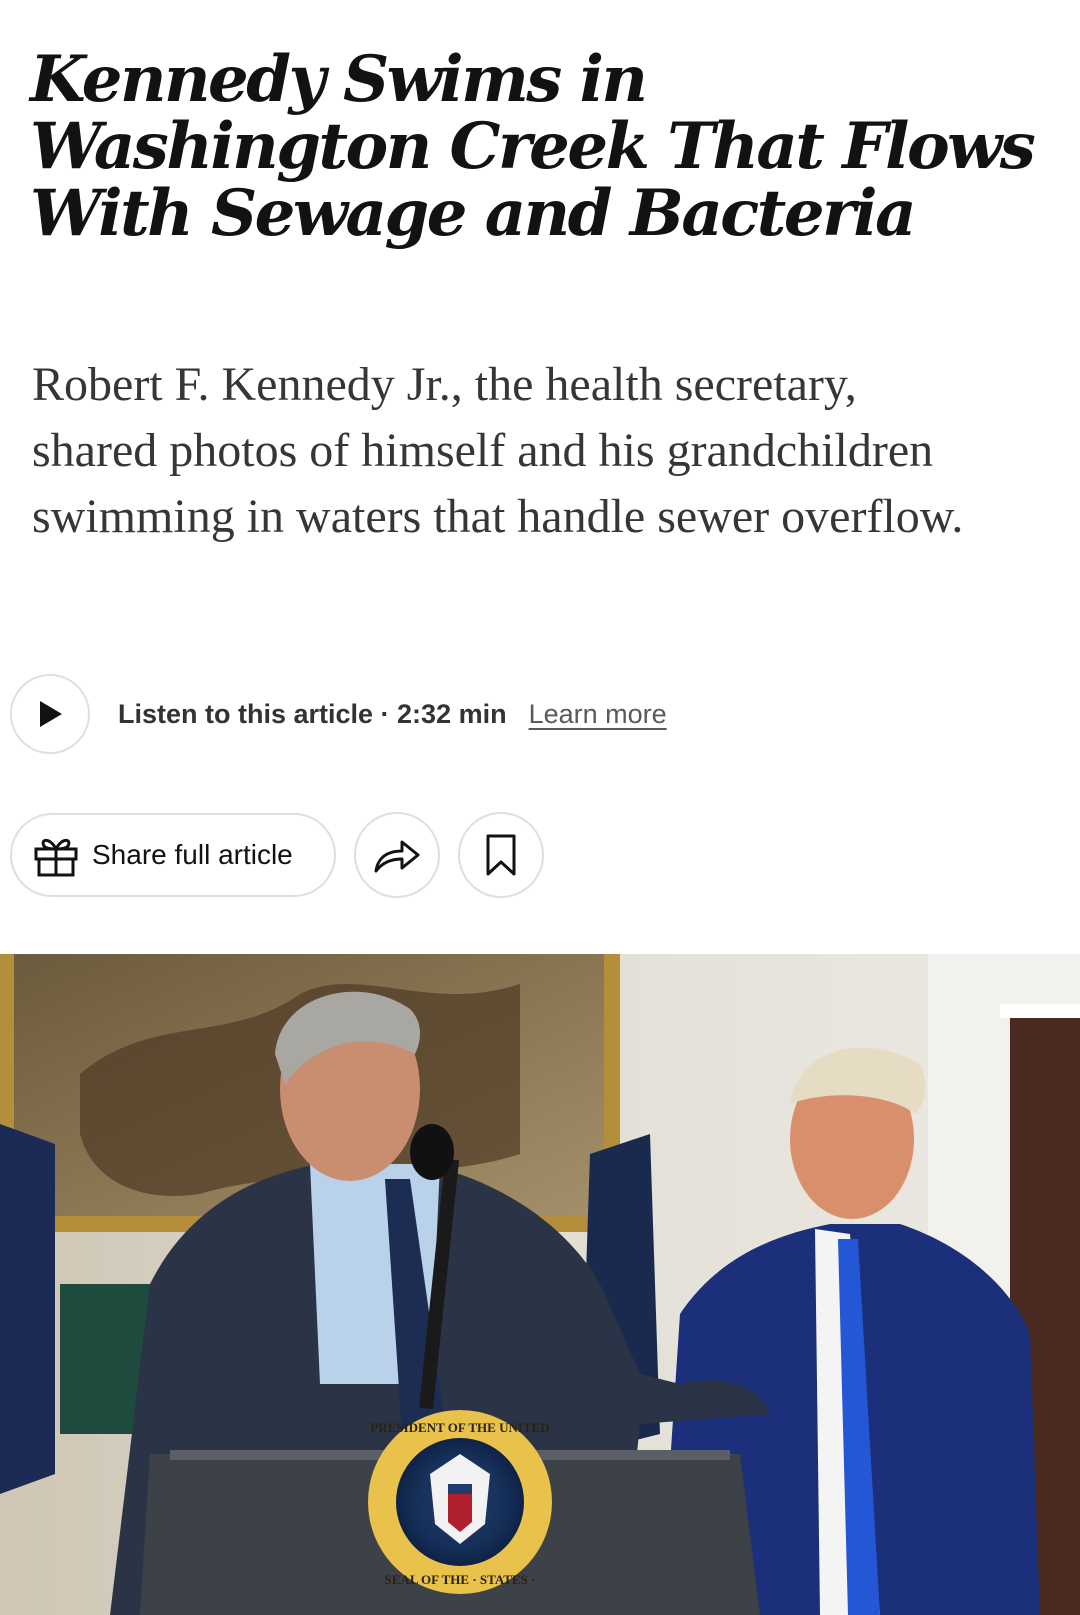 The width and height of the screenshot is (1080, 1615). What do you see at coordinates (192, 854) in the screenshot?
I see `share-label: Share full article` at bounding box center [192, 854].